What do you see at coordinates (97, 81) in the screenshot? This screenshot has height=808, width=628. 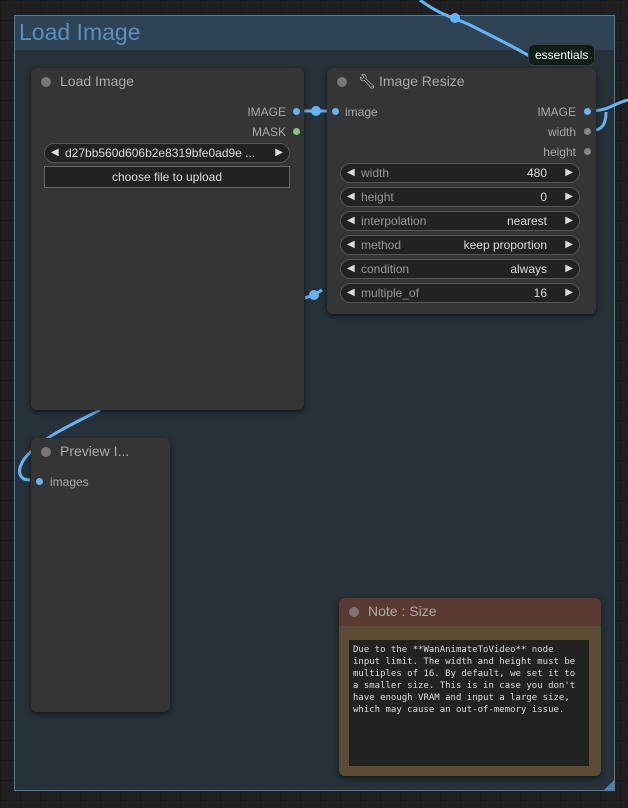 I see `node-title: Load Image` at bounding box center [97, 81].